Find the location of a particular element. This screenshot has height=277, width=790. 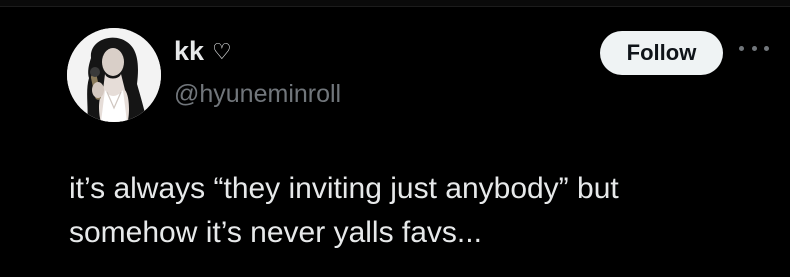

top-divider is located at coordinates (395, 3).